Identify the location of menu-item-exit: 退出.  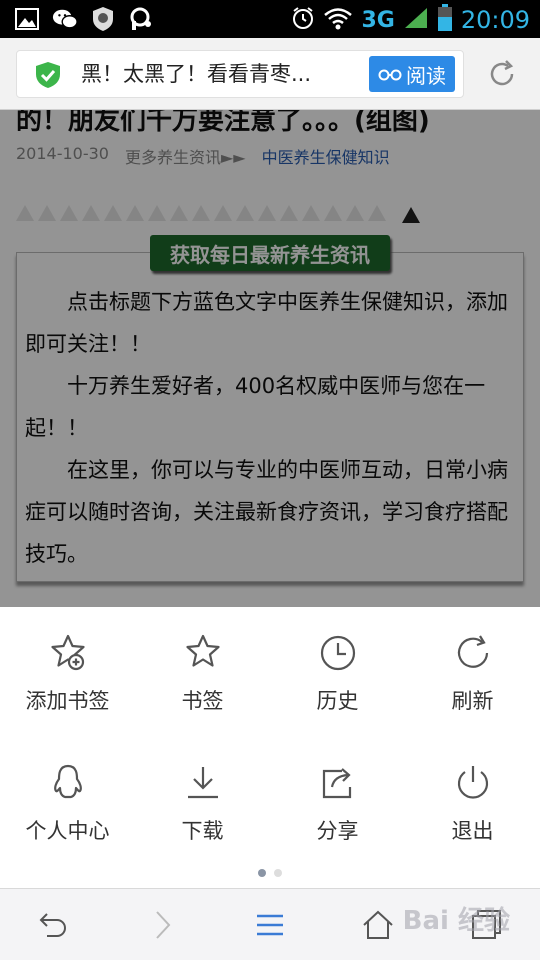
(472, 822).